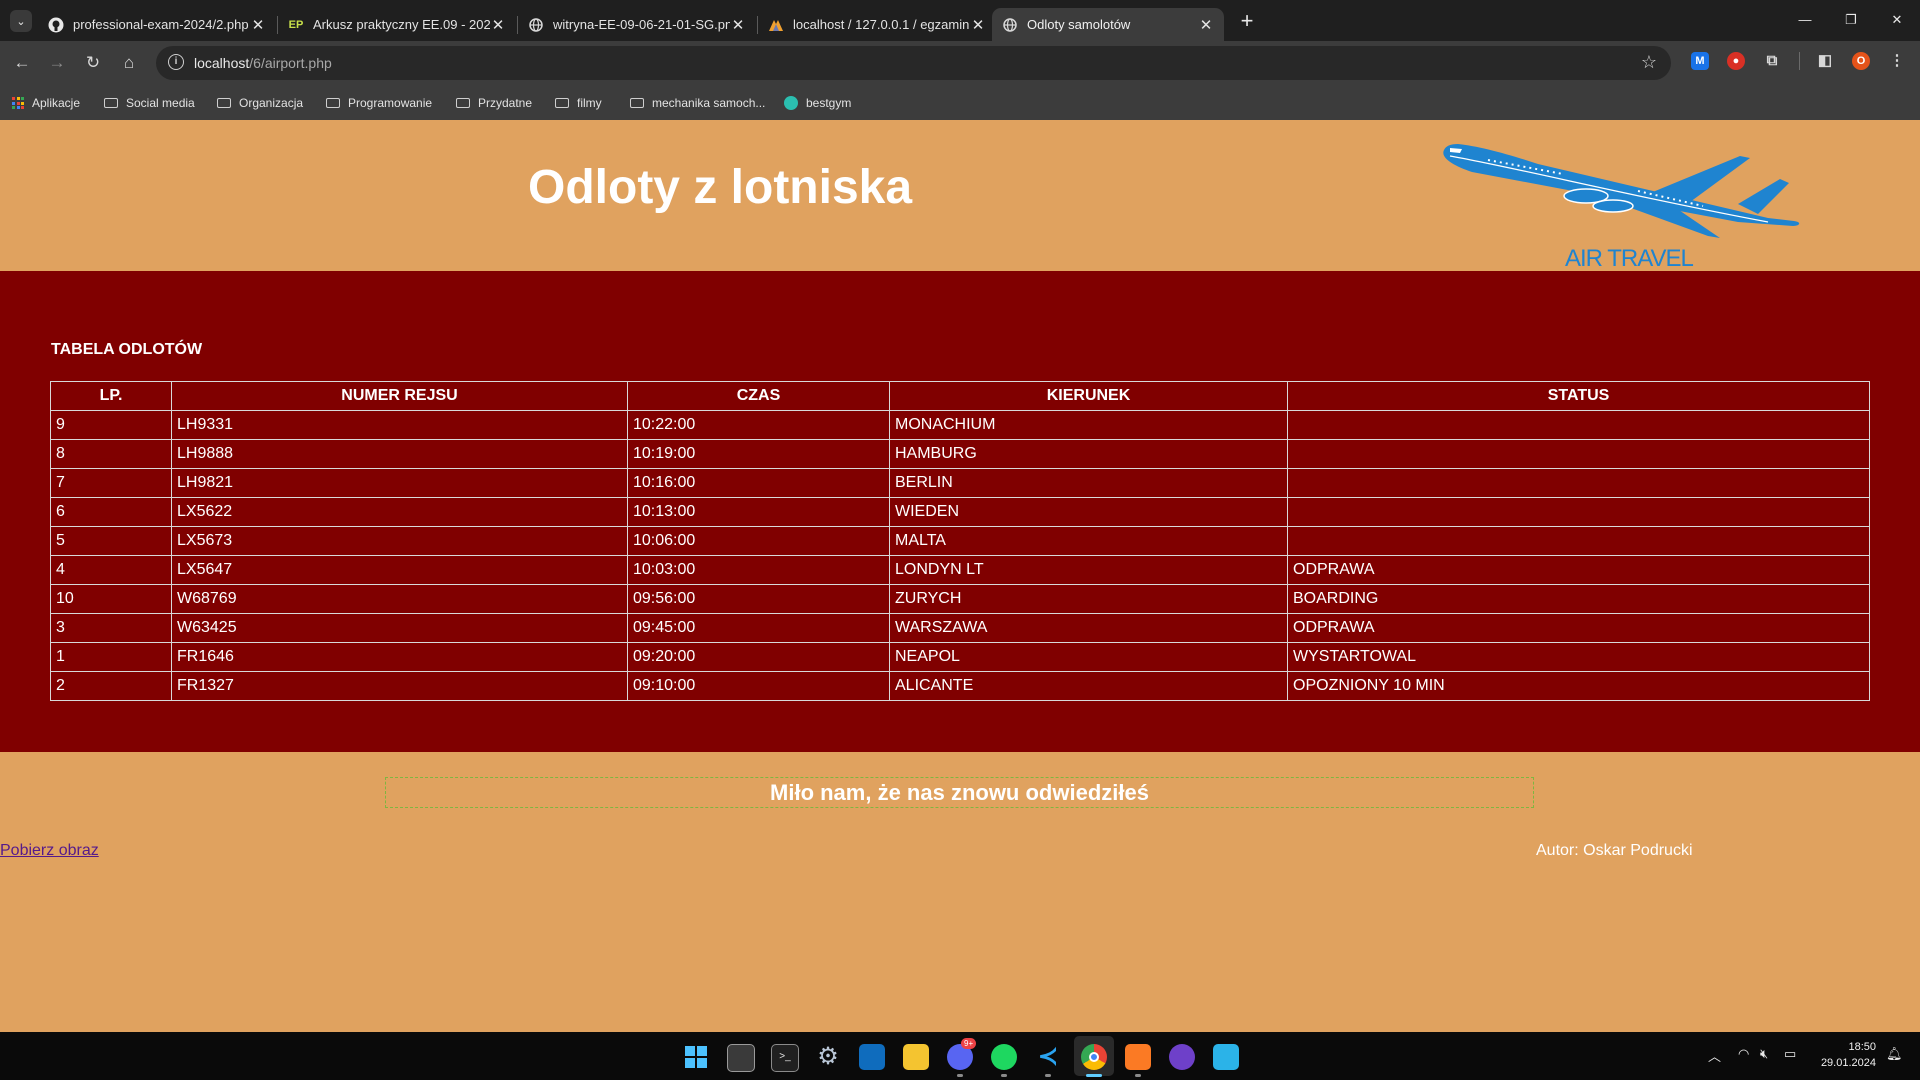  Describe the element at coordinates (562, 103) in the screenshot. I see `folder-icon` at that location.